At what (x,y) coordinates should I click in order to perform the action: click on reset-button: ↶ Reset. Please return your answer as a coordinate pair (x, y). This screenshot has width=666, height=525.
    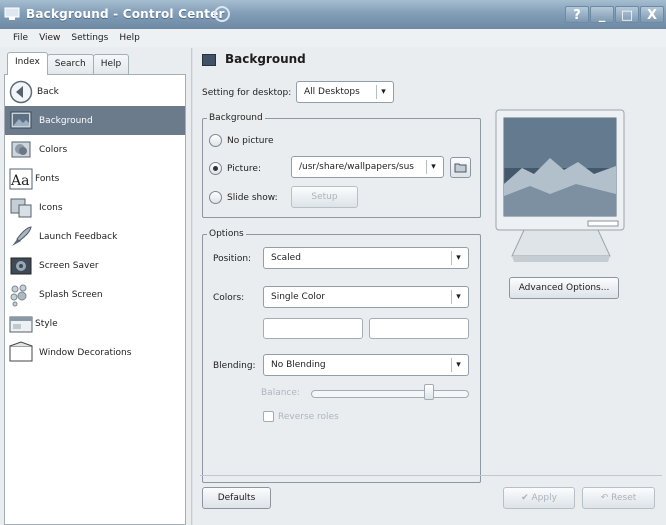
    Looking at the image, I should click on (618, 498).